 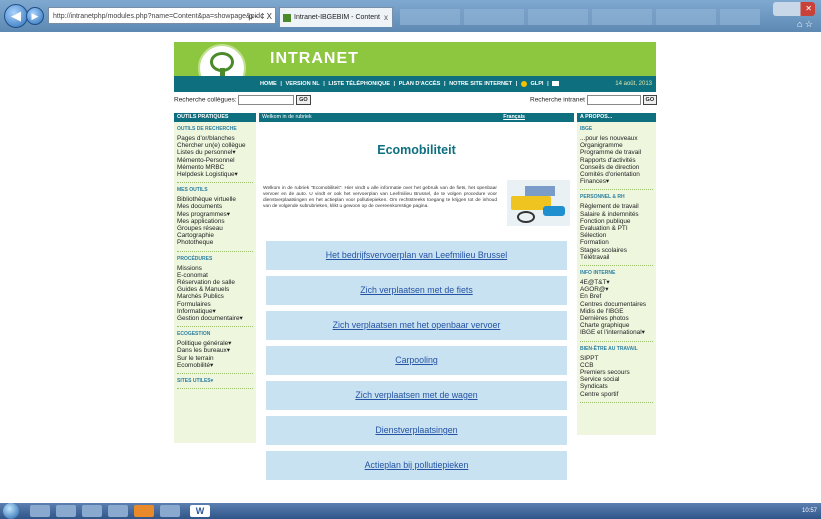 I want to click on right-menu-item: Midis de l'IBGE, so click(x=616, y=311).